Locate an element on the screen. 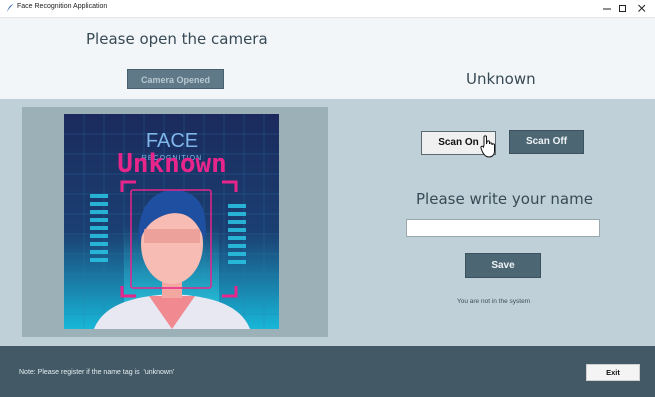  recognition-overlay-label: Unknown is located at coordinates (172, 164).